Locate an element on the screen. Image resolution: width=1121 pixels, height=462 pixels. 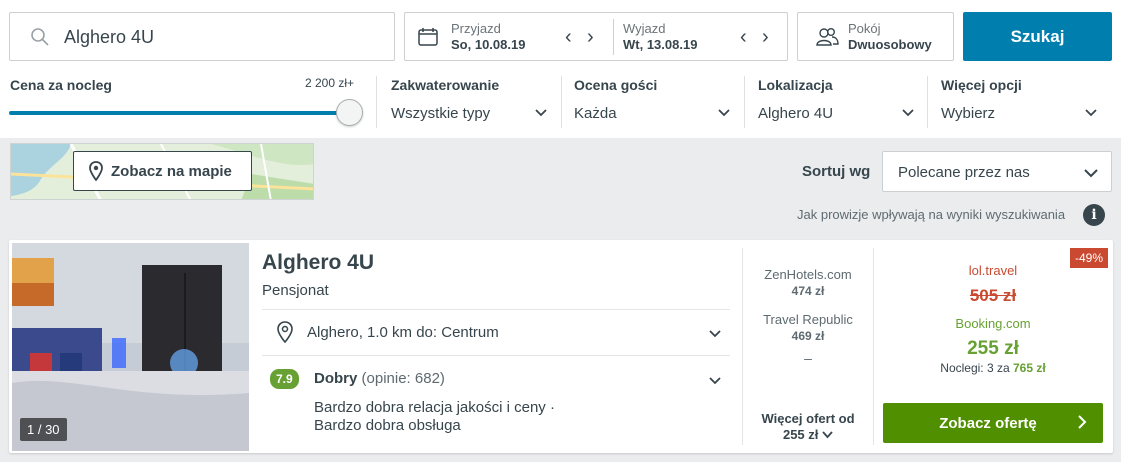
checkout-next-icon: › is located at coordinates (765, 37).